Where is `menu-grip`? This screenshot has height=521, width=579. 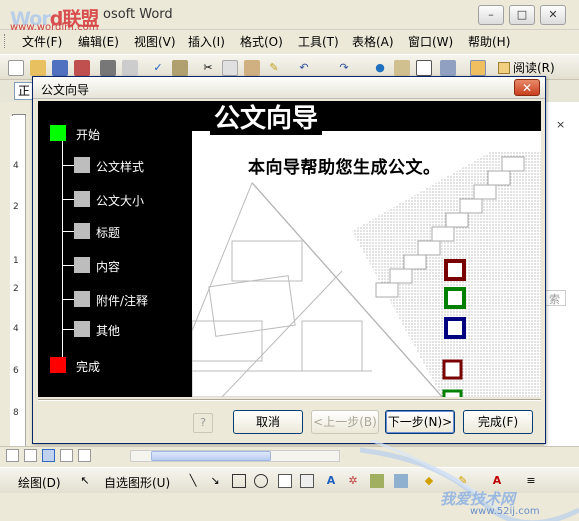
menu-grip is located at coordinates (5, 41).